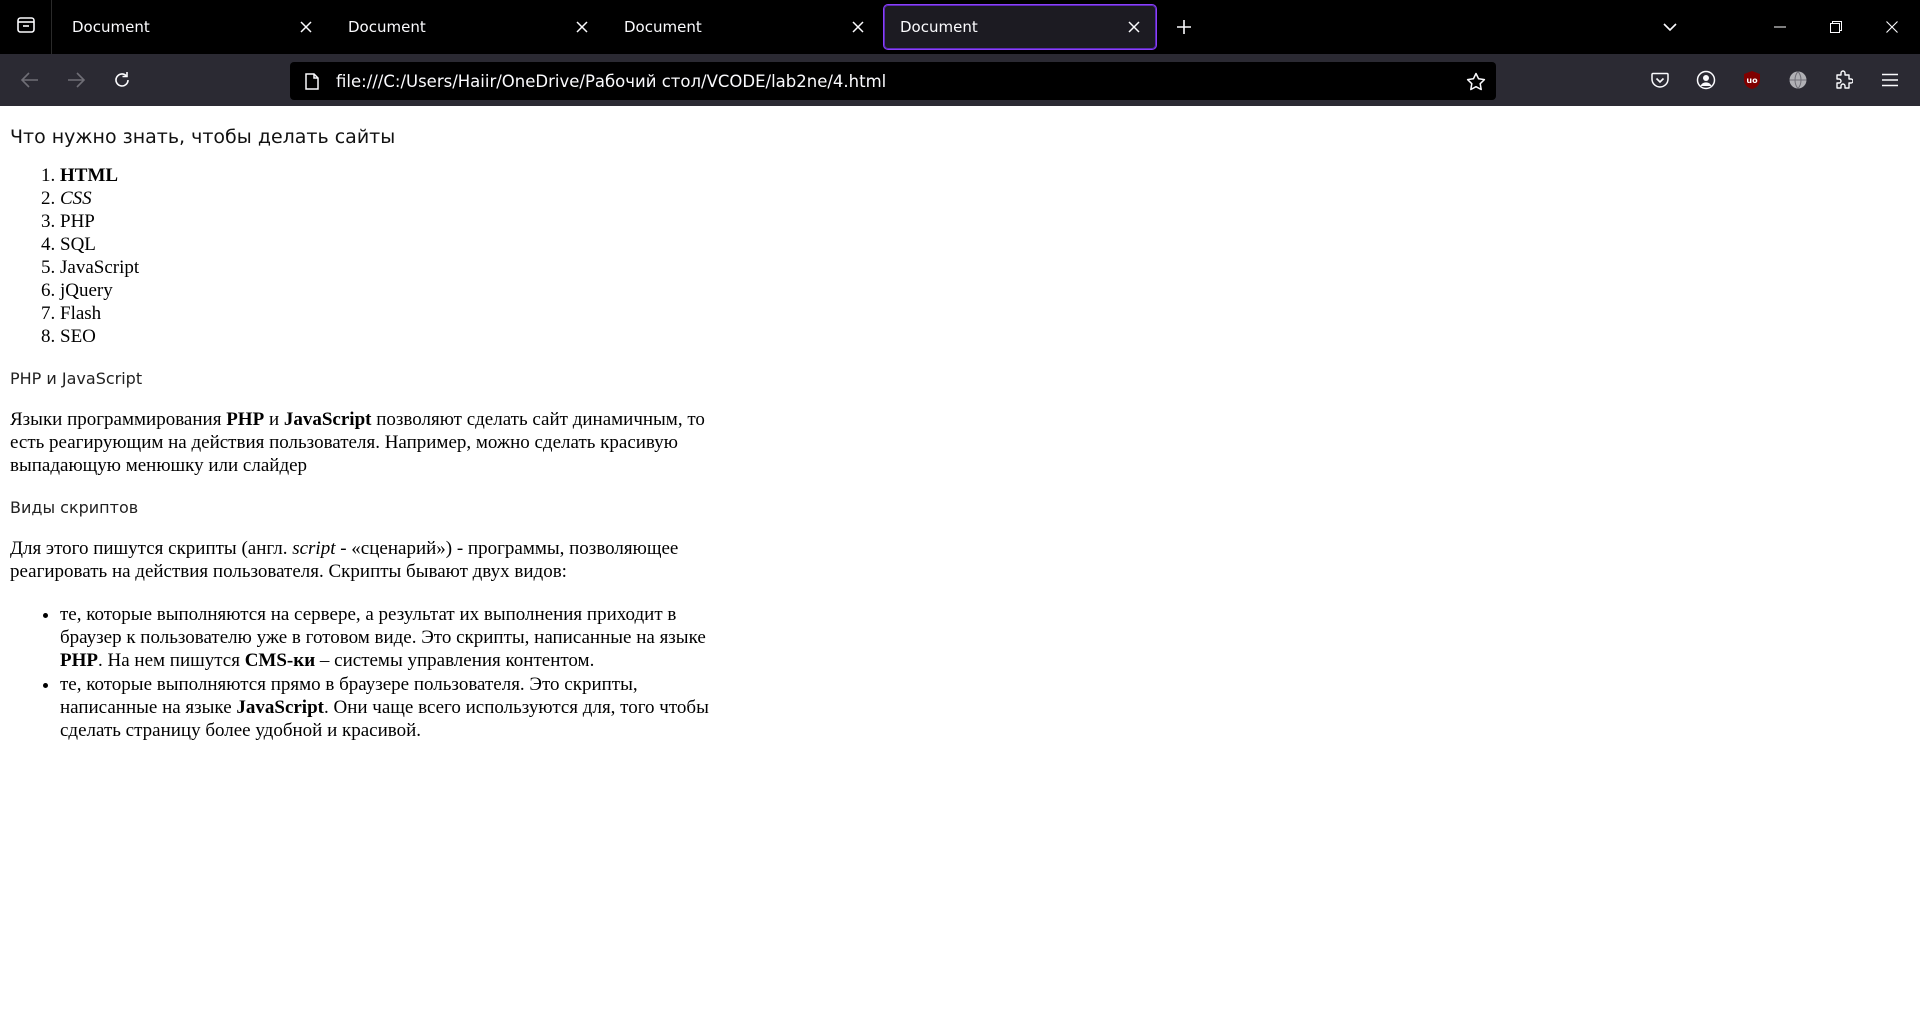 This screenshot has height=1020, width=1920. I want to click on list-item: jQuery, so click(385, 290).